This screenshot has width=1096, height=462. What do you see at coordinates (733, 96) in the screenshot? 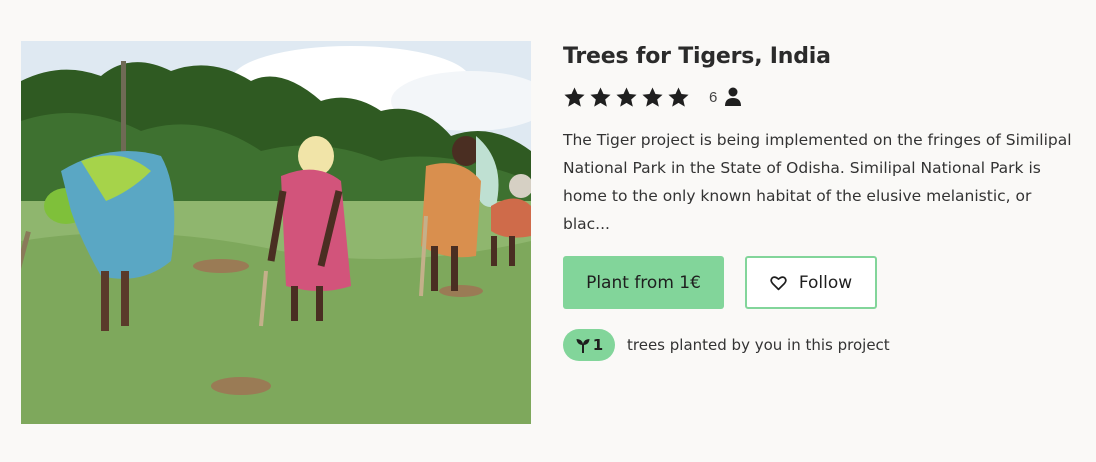
I see `person-icon` at bounding box center [733, 96].